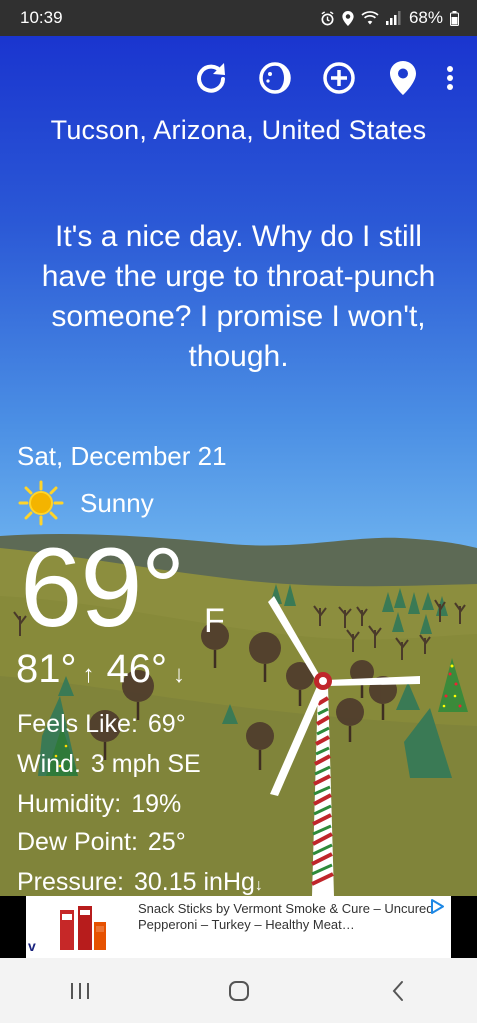 Image resolution: width=477 pixels, height=1023 pixels. I want to click on home-button, so click(239, 991).